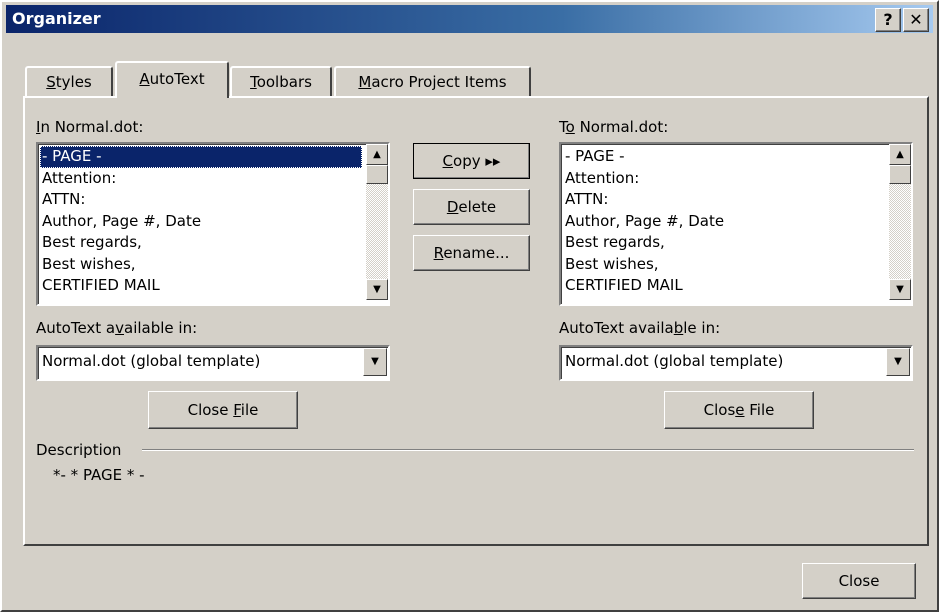  I want to click on right-autotext-available-label: AutoText available in:, so click(640, 328).